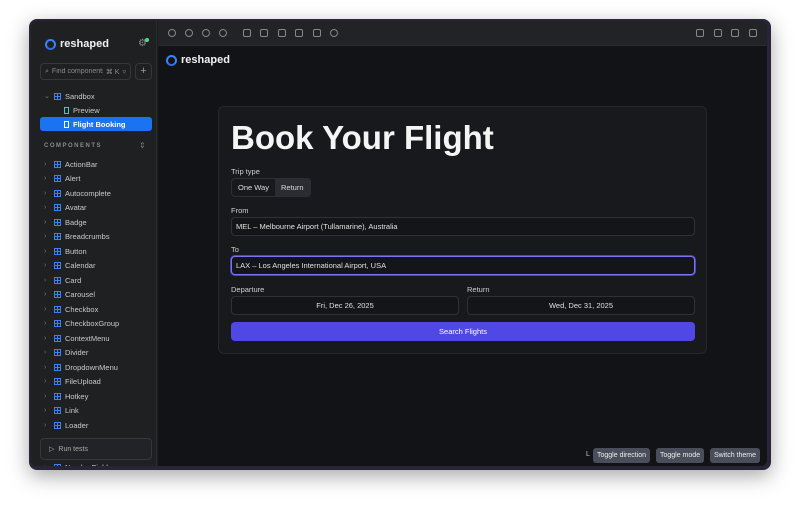  What do you see at coordinates (96, 295) in the screenshot?
I see `sidebar-item-component: › Carousel` at bounding box center [96, 295].